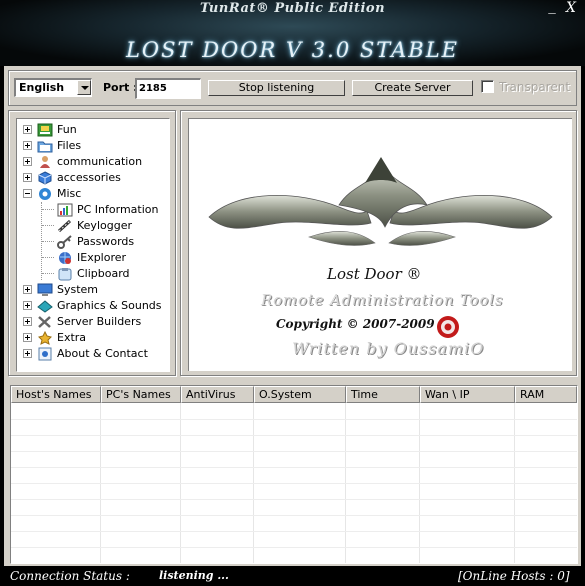  I want to click on online-hosts-count: [OnLine Hosts : 0], so click(514, 576).